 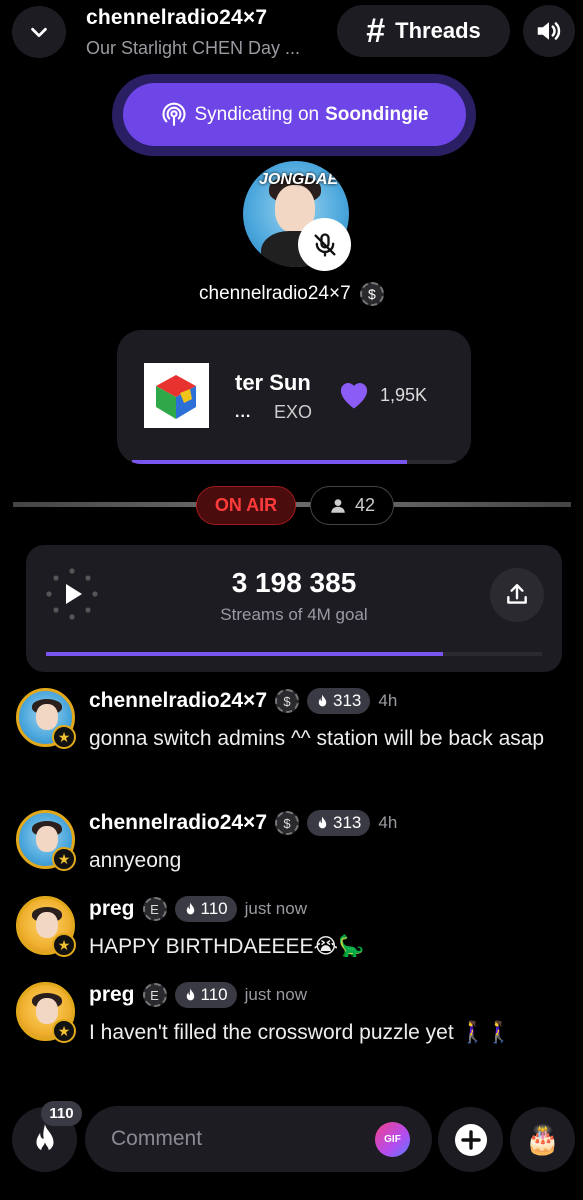 I want to click on threads-button: # Threads, so click(x=423, y=31).